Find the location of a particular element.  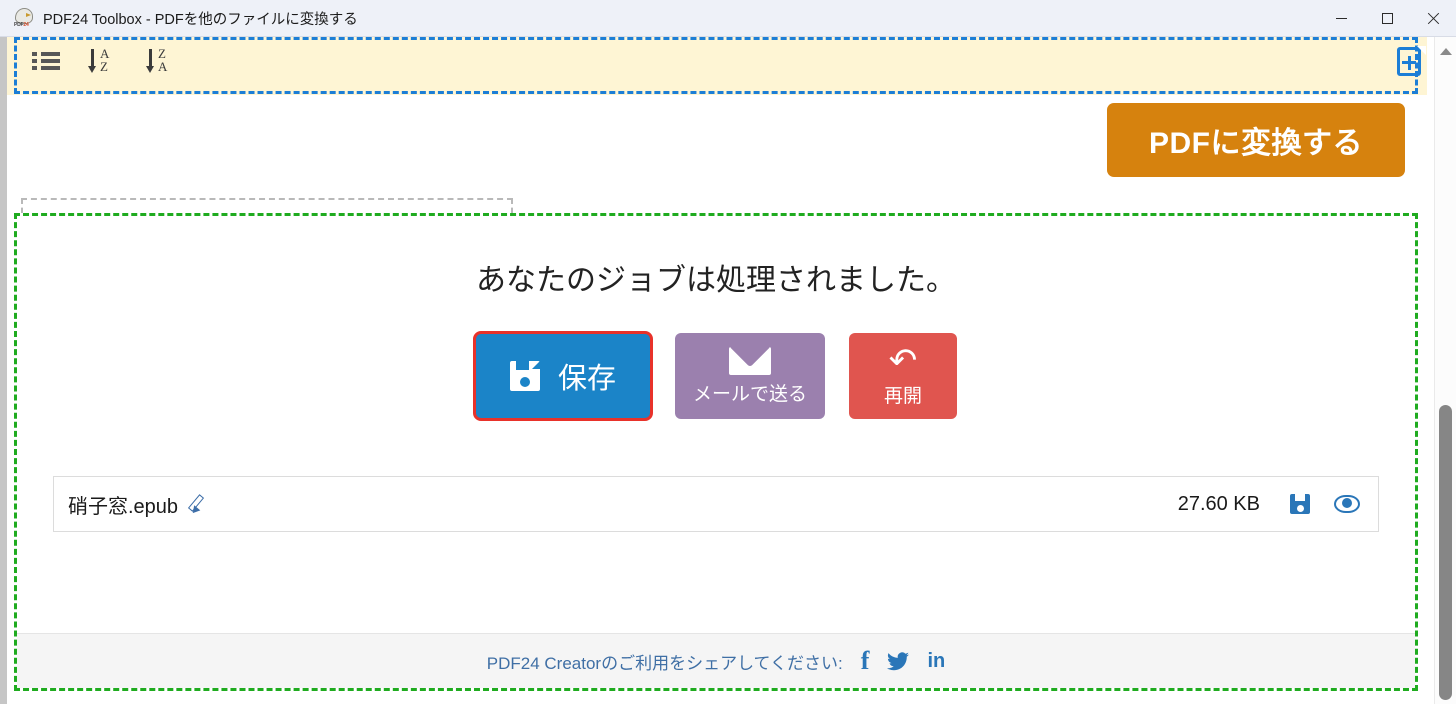

share-footer: PDF24 Creatorのご利用をシェアしてください: f in is located at coordinates (716, 660).